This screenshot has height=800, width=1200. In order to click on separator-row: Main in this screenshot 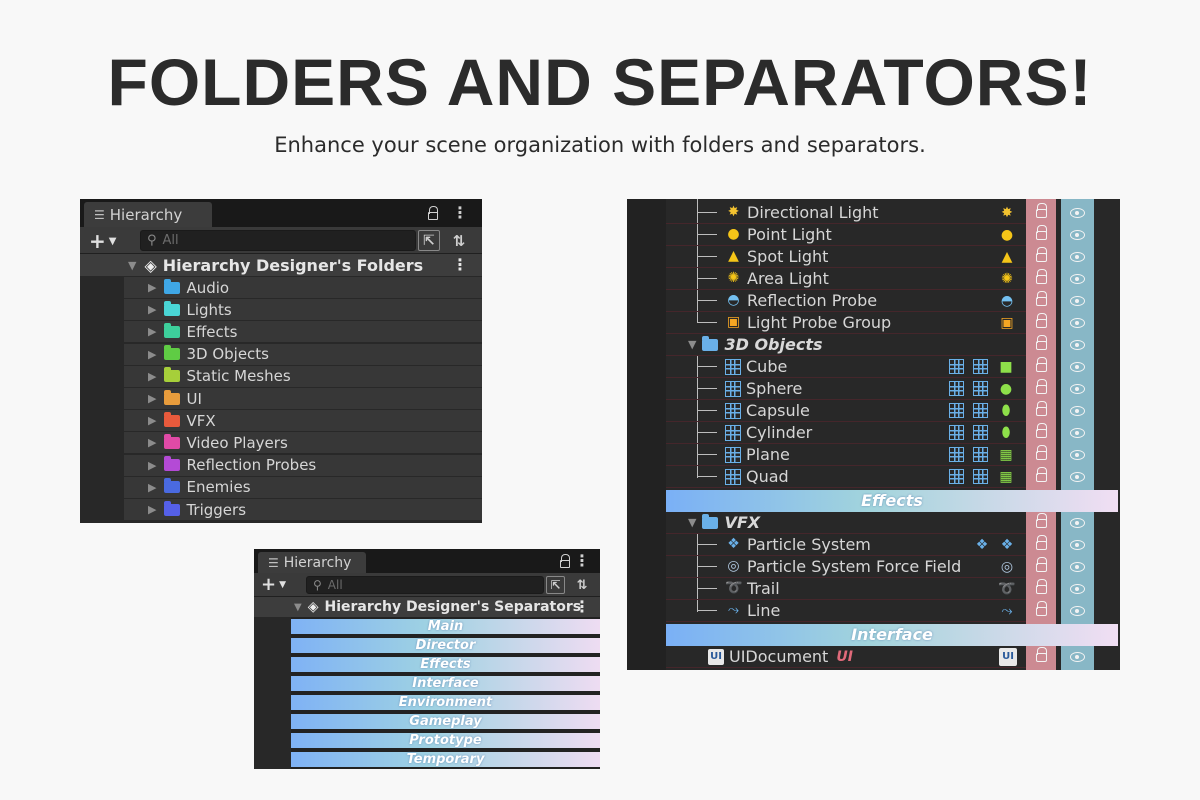, I will do `click(445, 626)`.